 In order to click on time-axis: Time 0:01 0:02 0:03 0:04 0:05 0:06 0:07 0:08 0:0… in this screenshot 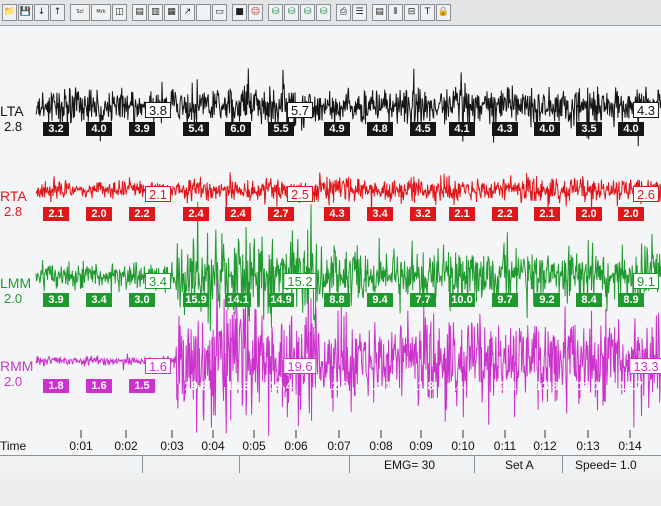, I will do `click(330, 446)`.